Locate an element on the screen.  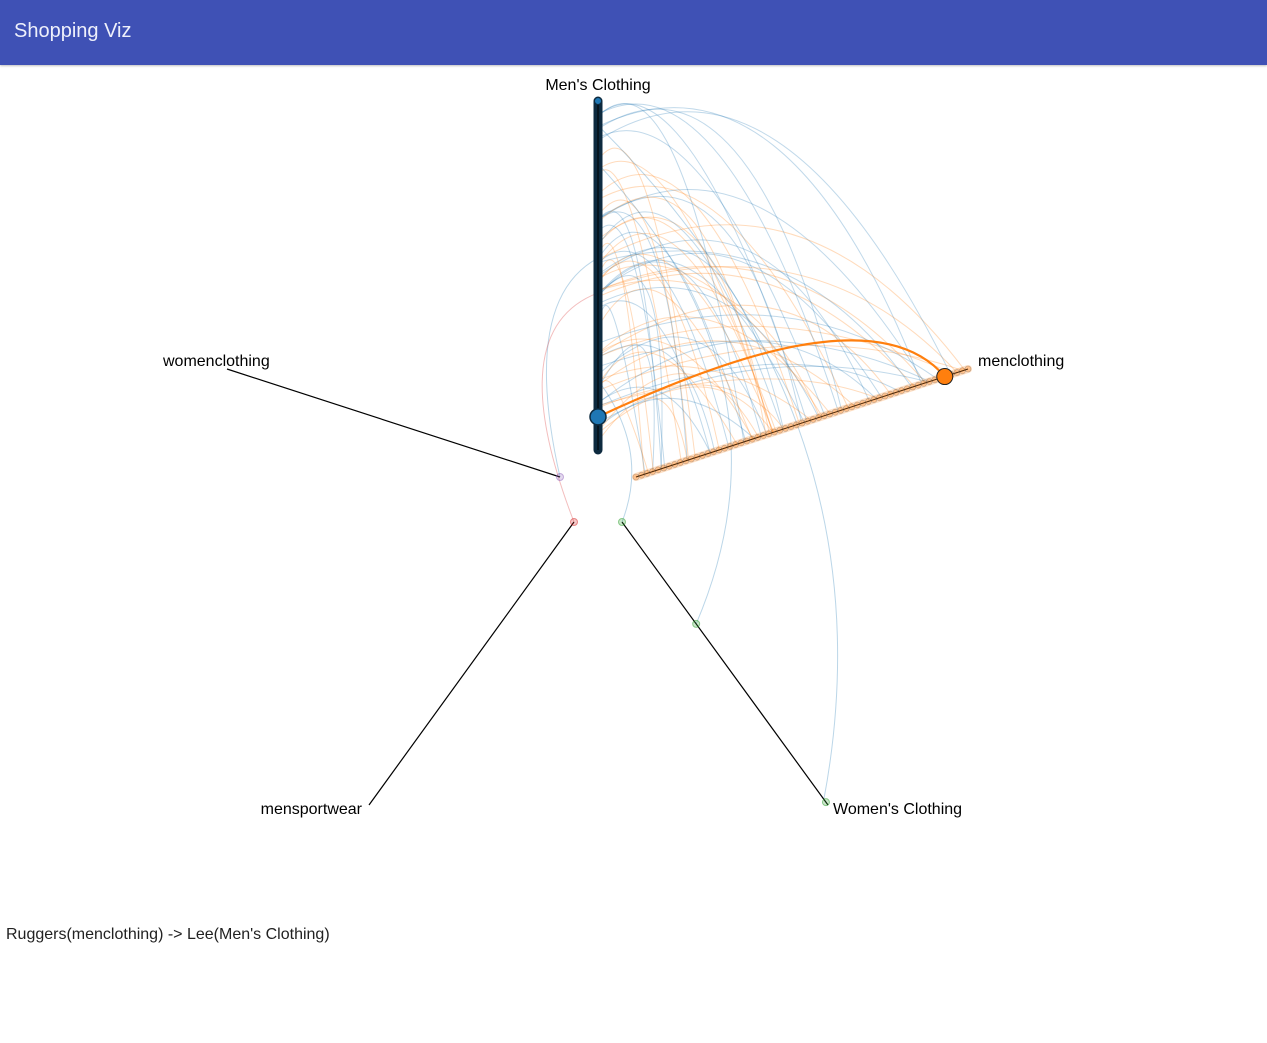
highlight-source-node is located at coordinates (945, 377).